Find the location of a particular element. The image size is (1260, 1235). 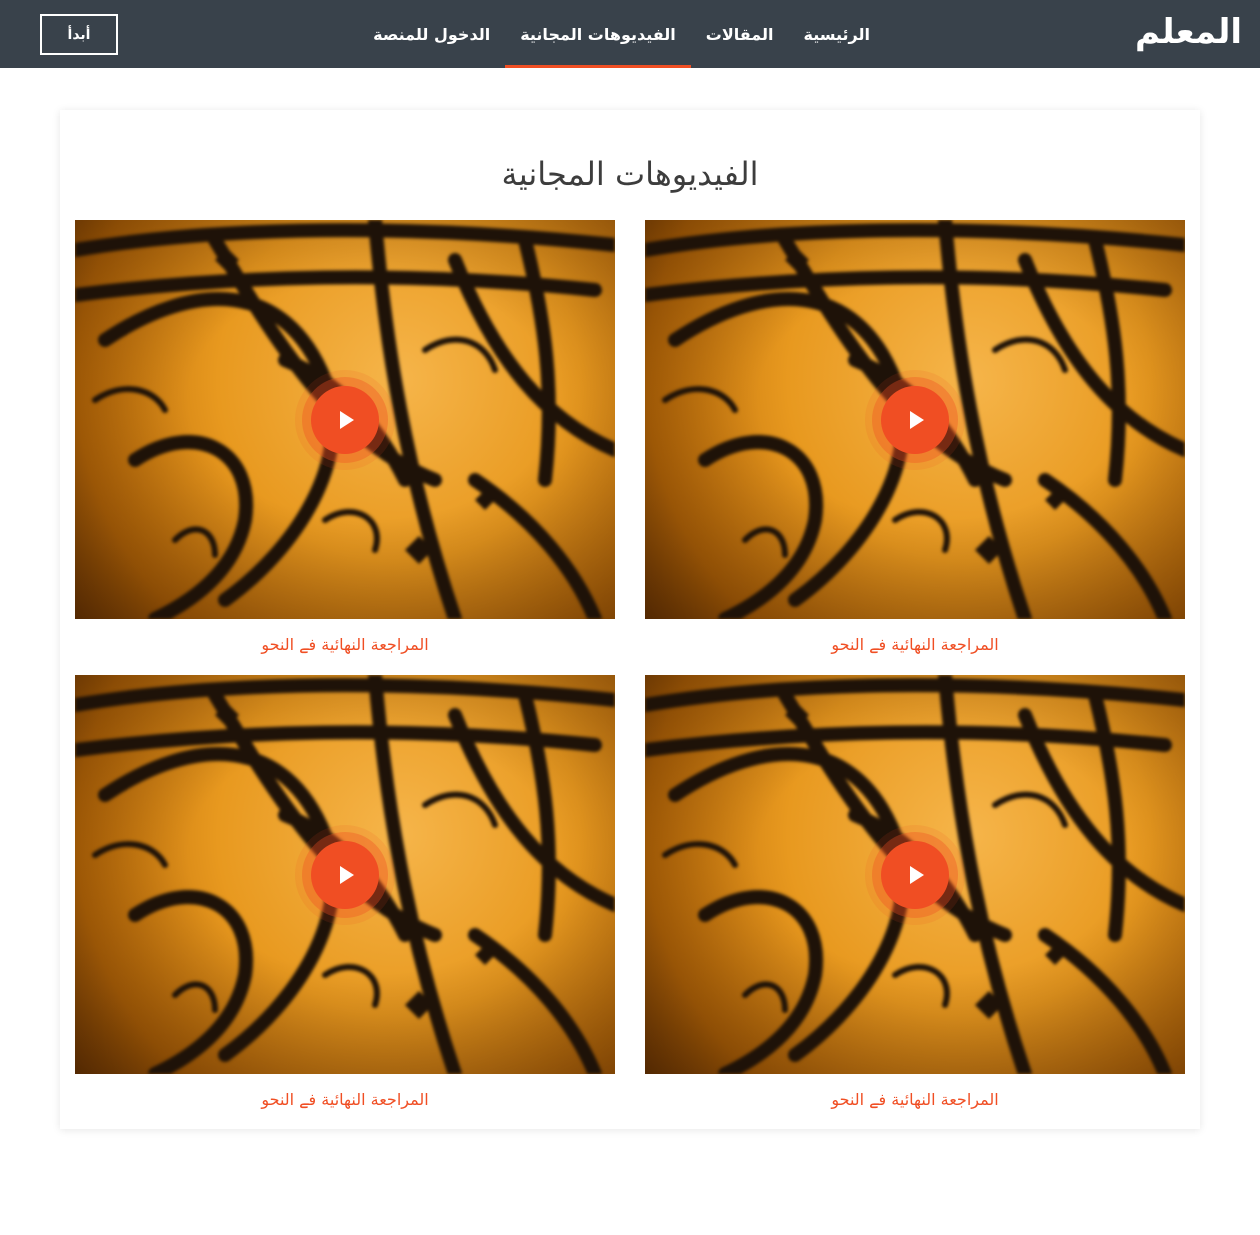

nav-item-platform-login: الدخول للمنصة is located at coordinates (431, 34).